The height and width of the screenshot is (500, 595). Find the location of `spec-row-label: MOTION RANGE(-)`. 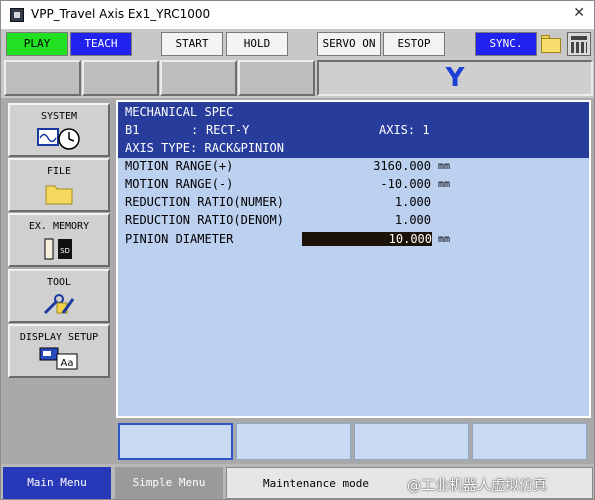

spec-row-label: MOTION RANGE(-) is located at coordinates (179, 184).